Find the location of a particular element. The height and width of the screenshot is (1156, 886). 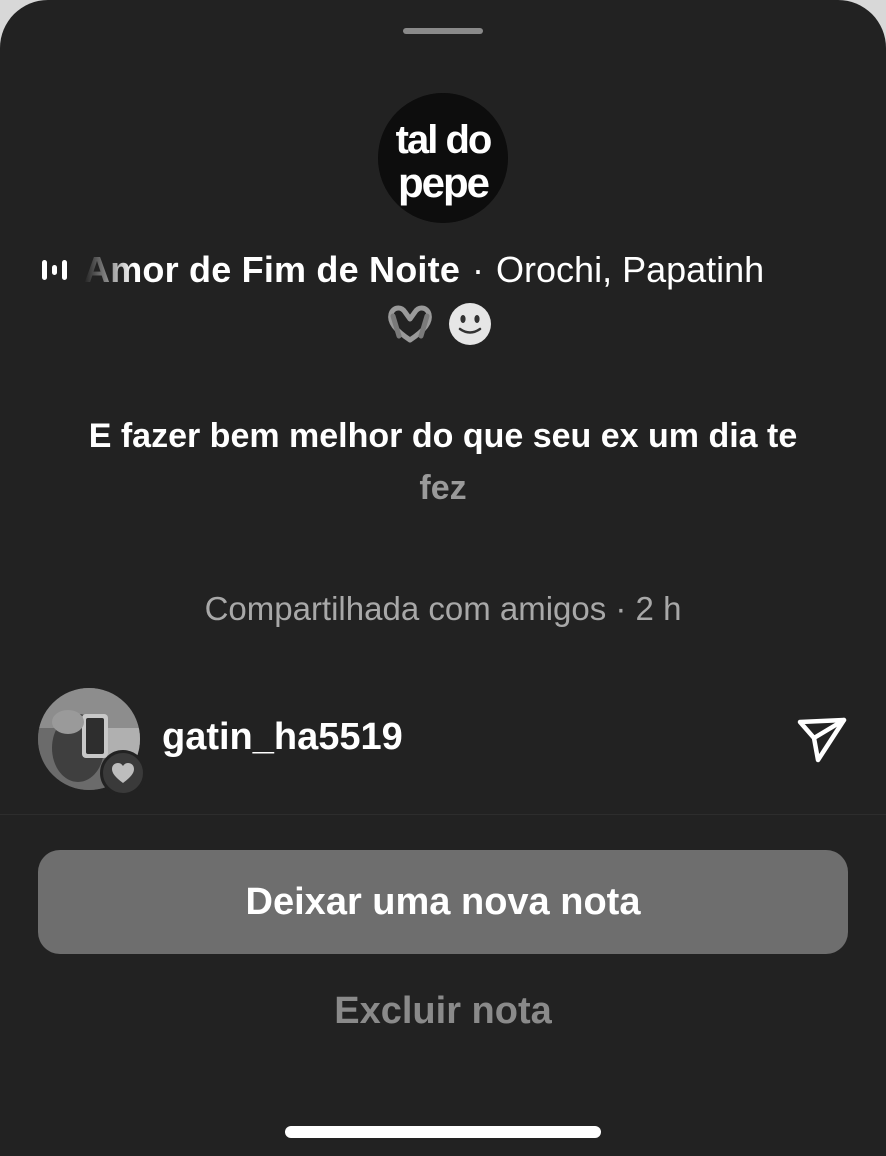

delete-note-button: Excluir nota is located at coordinates (443, 1011).